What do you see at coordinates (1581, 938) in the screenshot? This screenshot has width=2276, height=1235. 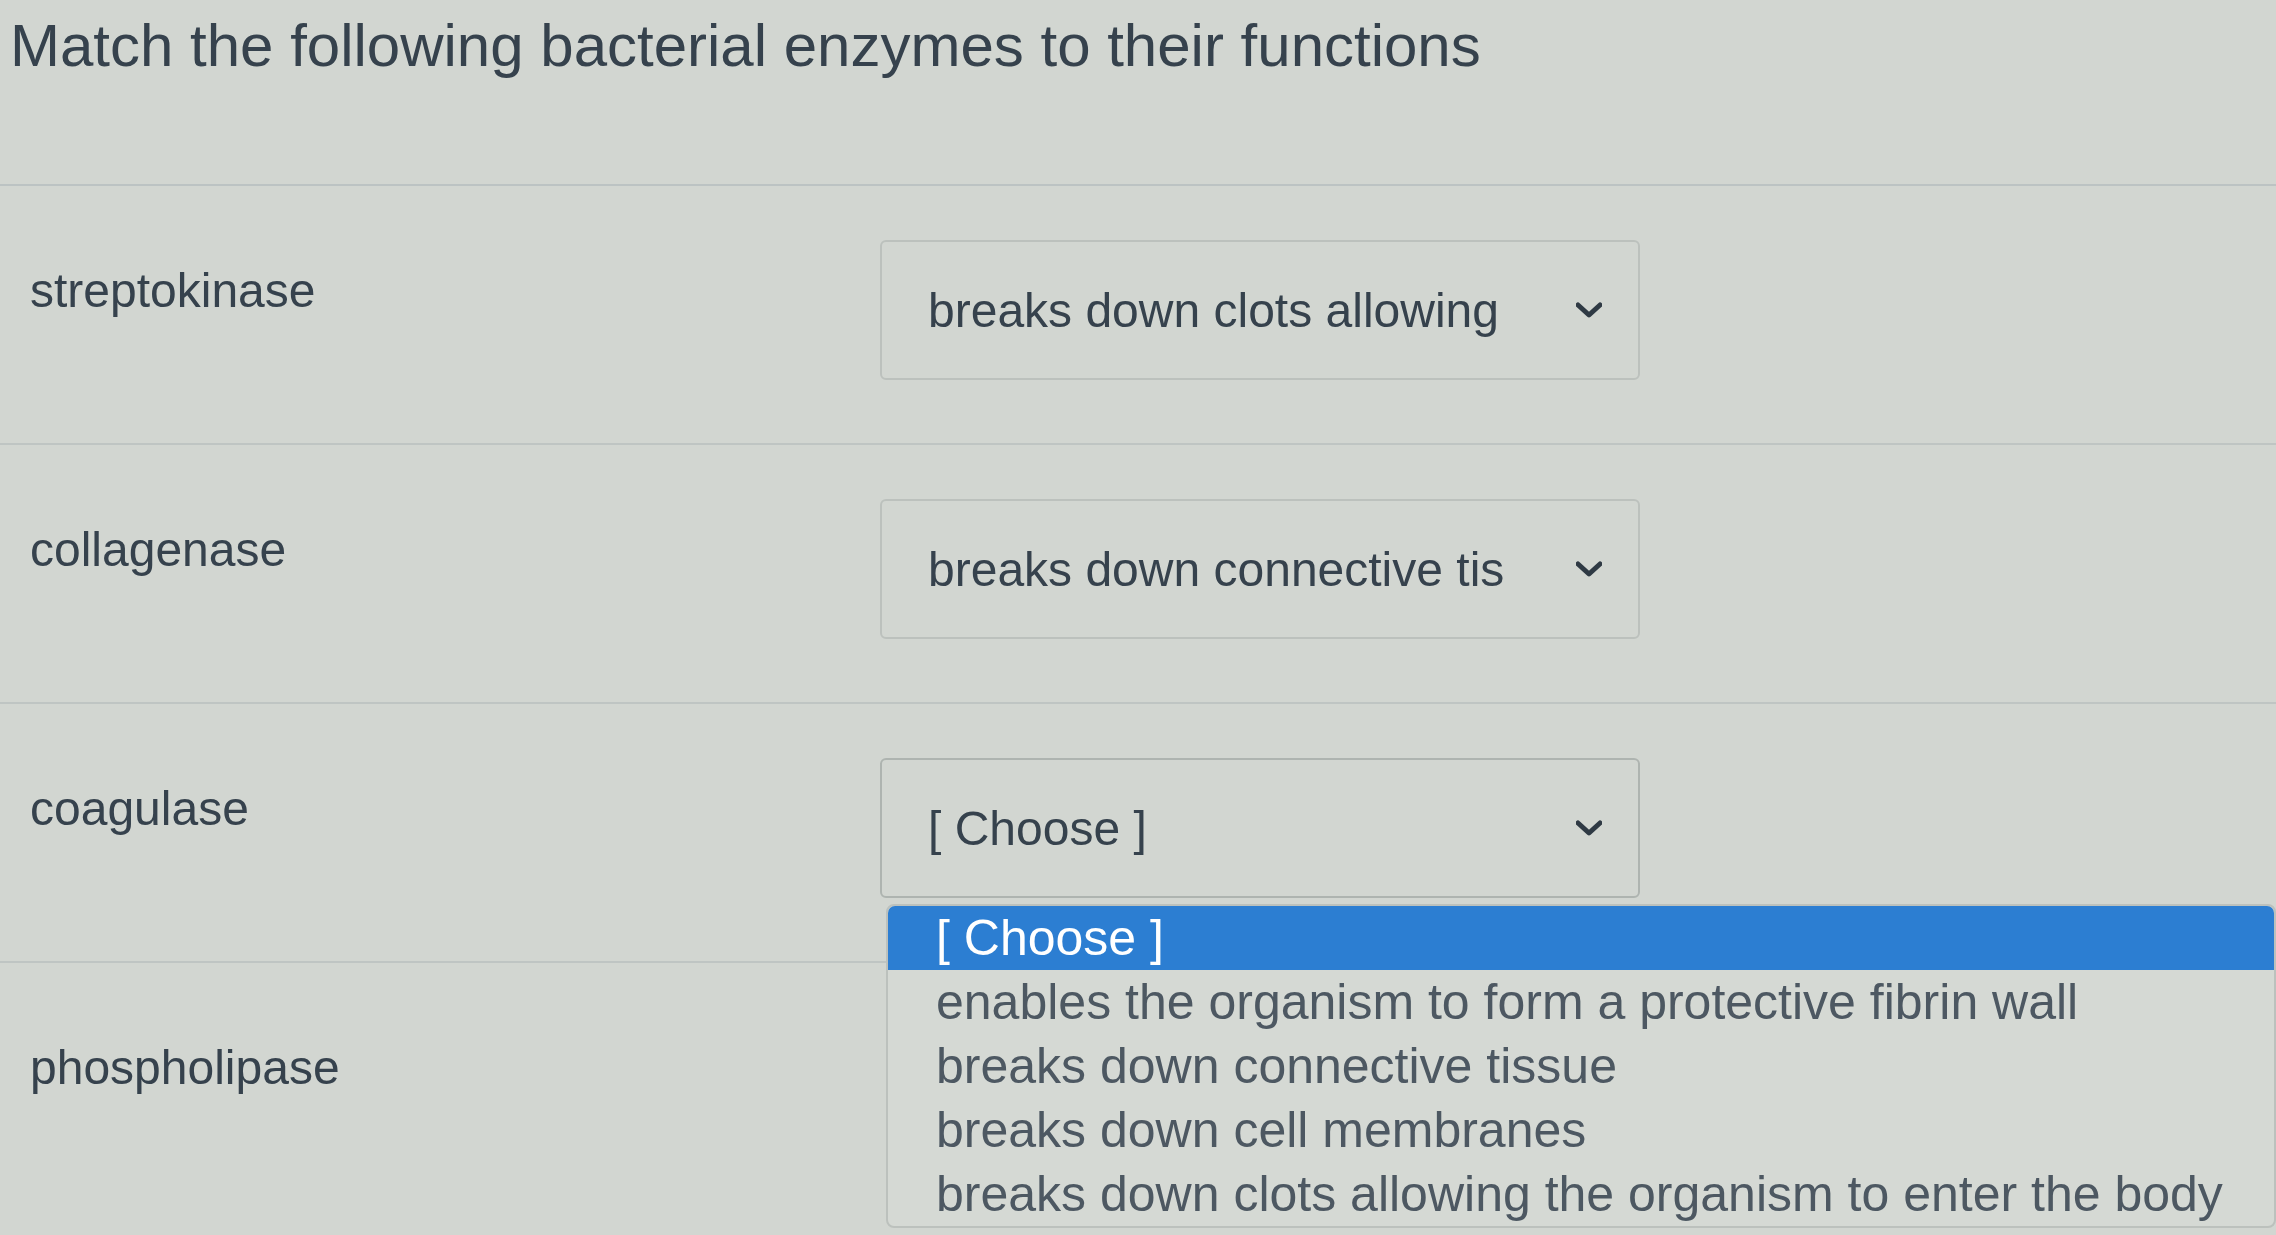 I see `dropdown-option: [ Choose ]` at bounding box center [1581, 938].